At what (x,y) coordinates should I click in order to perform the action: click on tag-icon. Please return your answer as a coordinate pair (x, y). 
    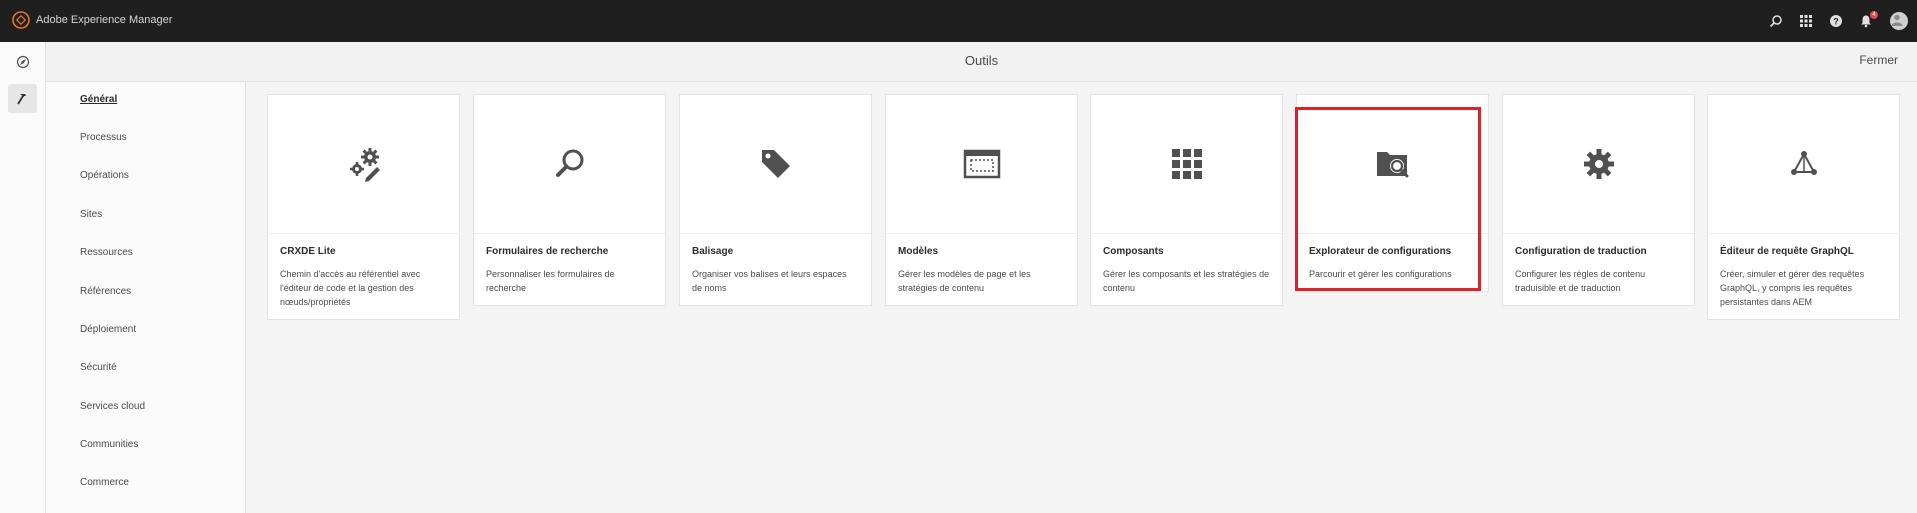
    Looking at the image, I should click on (775, 164).